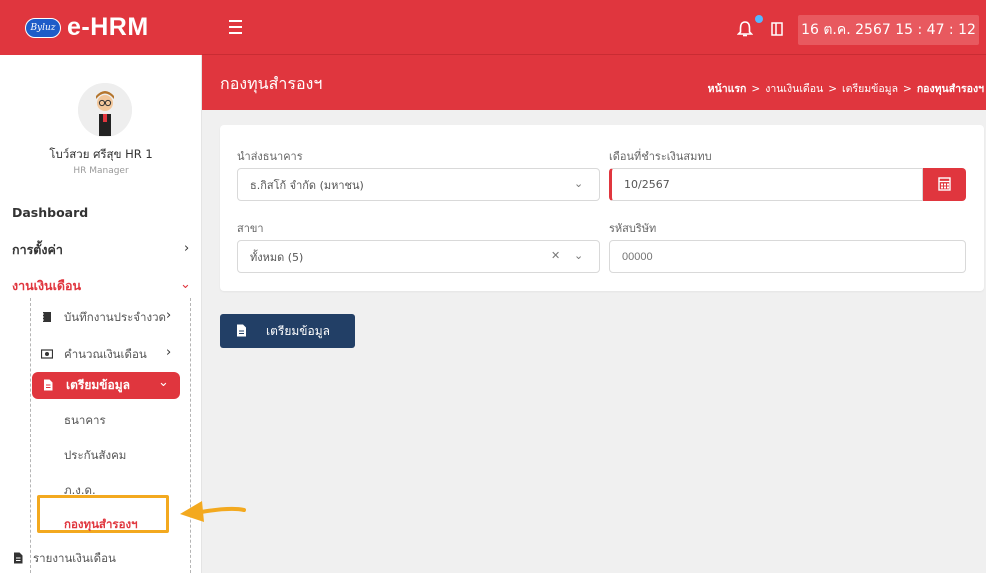 Image resolution: width=986 pixels, height=573 pixels. Describe the element at coordinates (794, 89) in the screenshot. I see `breadcrumb-payroll: งานเงินเดือน` at that location.